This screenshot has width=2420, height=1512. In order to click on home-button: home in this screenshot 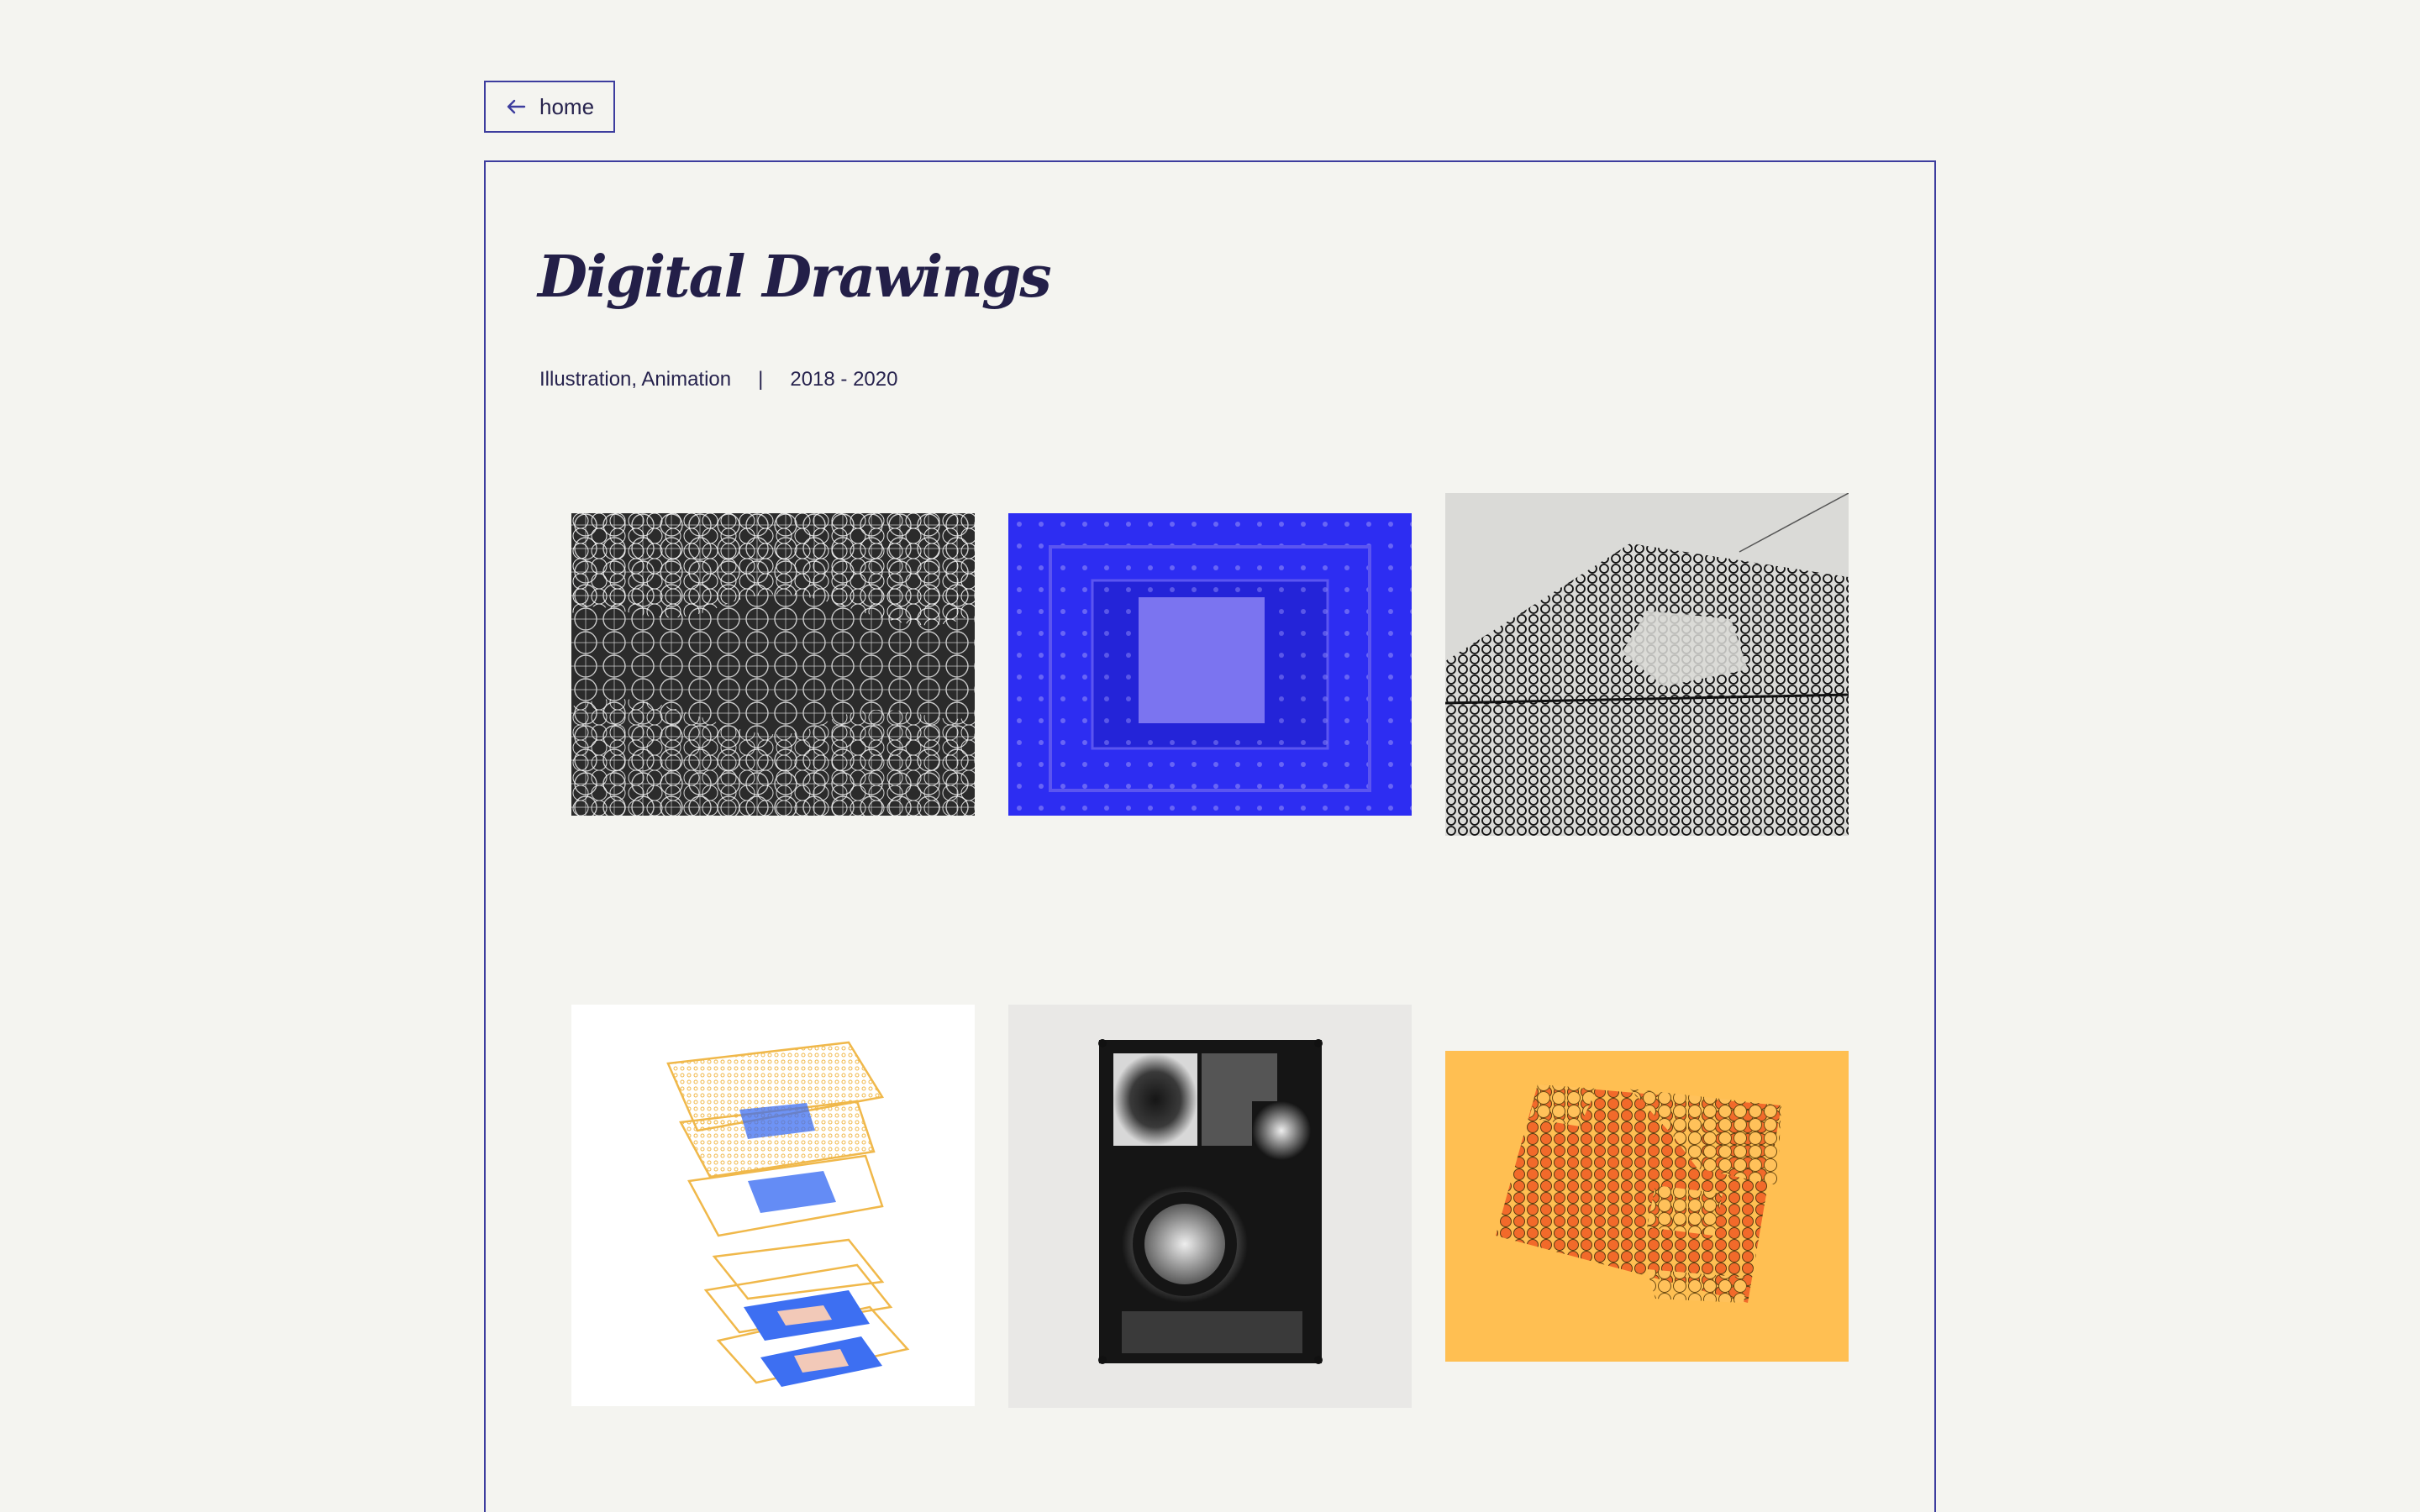, I will do `click(549, 107)`.